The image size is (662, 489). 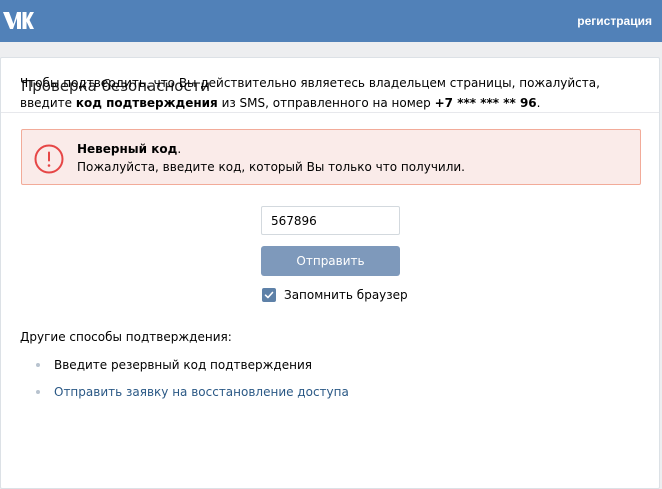 What do you see at coordinates (179, 149) in the screenshot?
I see `error-title-suffix: .` at bounding box center [179, 149].